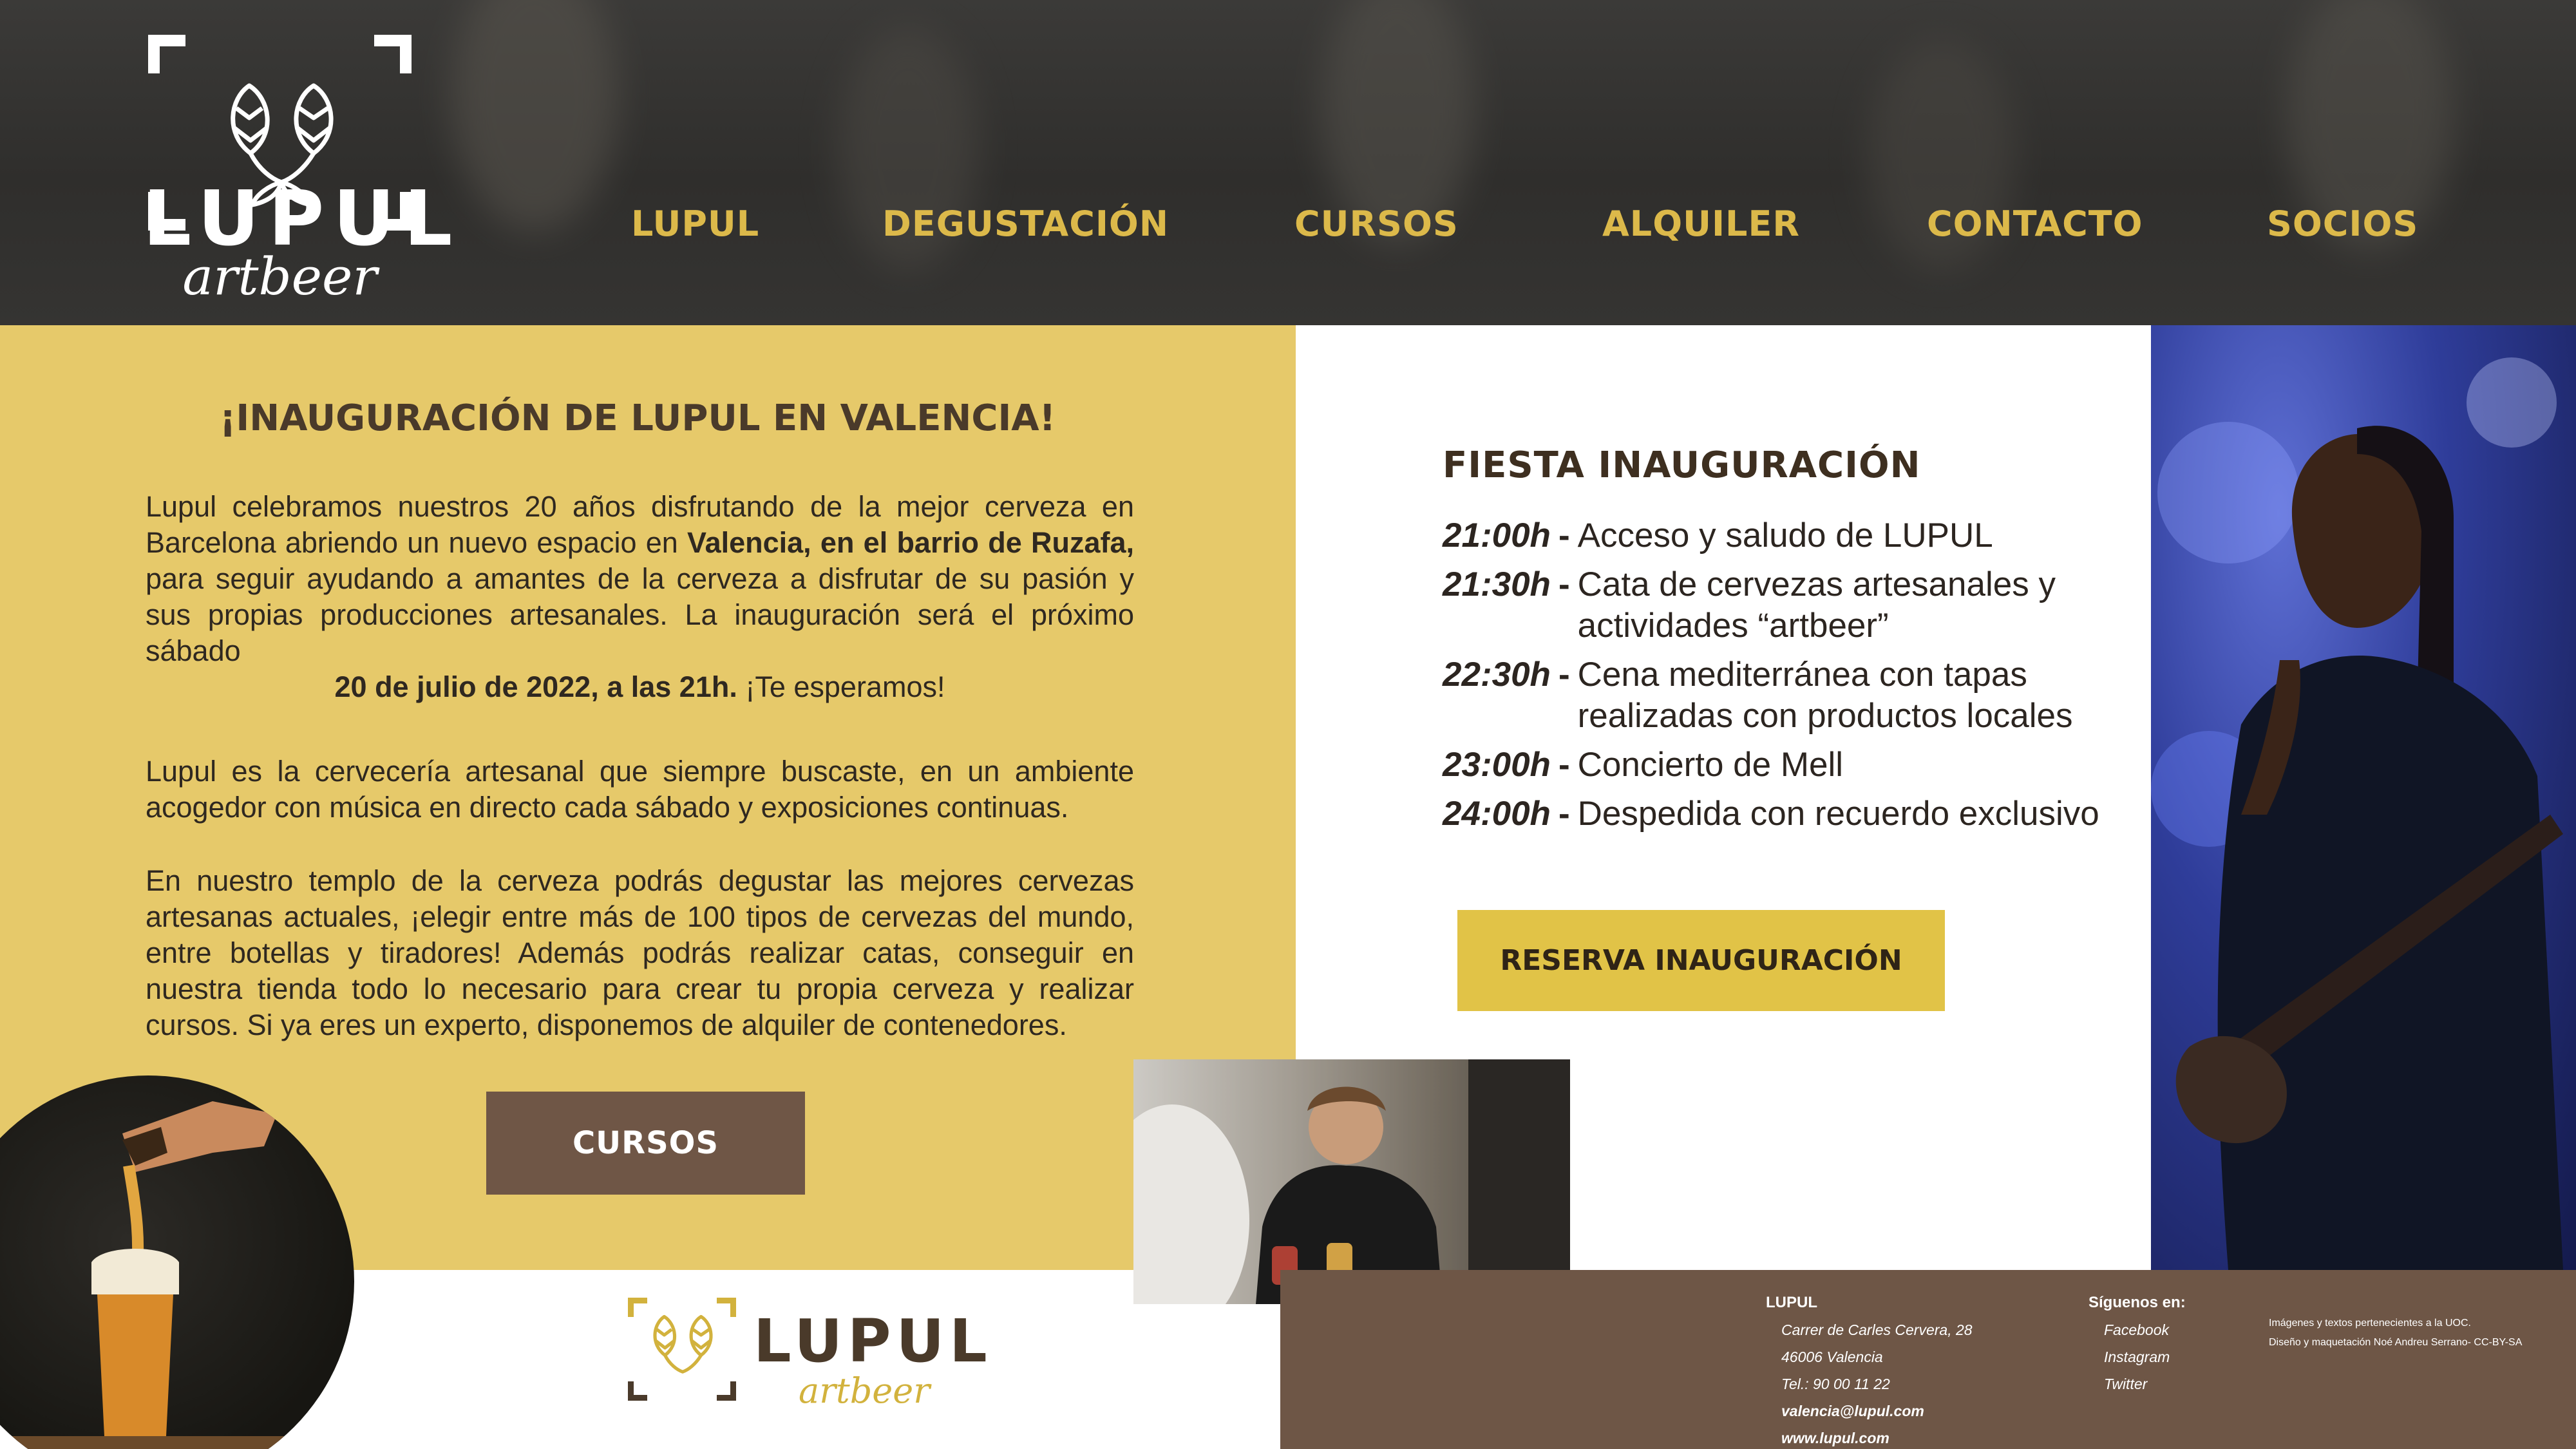 The image size is (2576, 1449). I want to click on schedule-item: 24:00h - Despedida con recuerdo exclusivo, so click(1797, 814).